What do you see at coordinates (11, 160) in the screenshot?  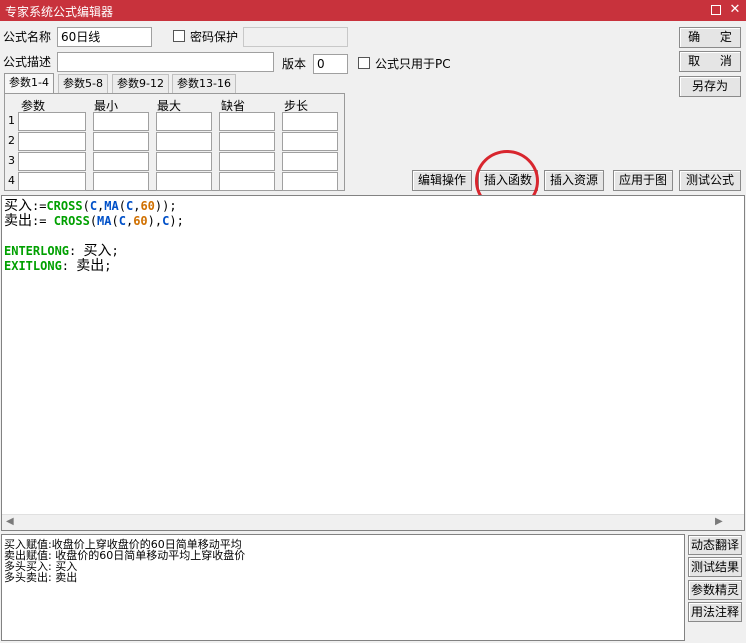 I see `param-row-number: 3` at bounding box center [11, 160].